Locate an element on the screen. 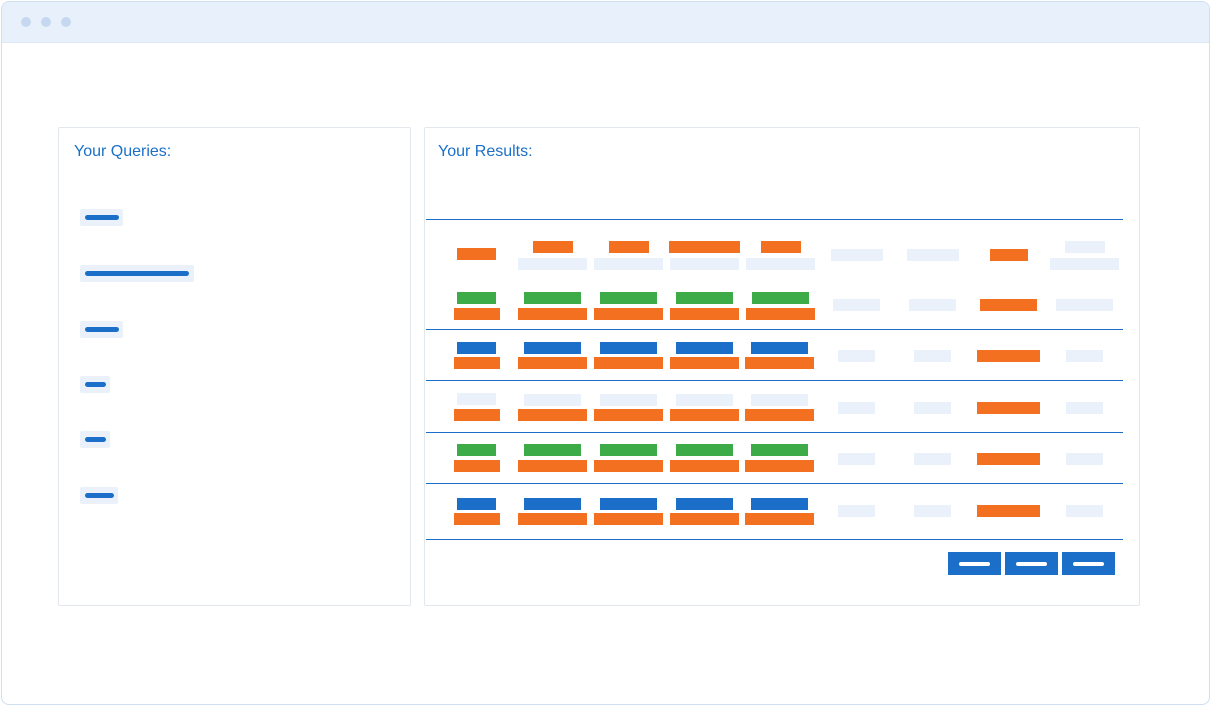 The height and width of the screenshot is (705, 1211). minimize-dot-icon is located at coordinates (46, 22).